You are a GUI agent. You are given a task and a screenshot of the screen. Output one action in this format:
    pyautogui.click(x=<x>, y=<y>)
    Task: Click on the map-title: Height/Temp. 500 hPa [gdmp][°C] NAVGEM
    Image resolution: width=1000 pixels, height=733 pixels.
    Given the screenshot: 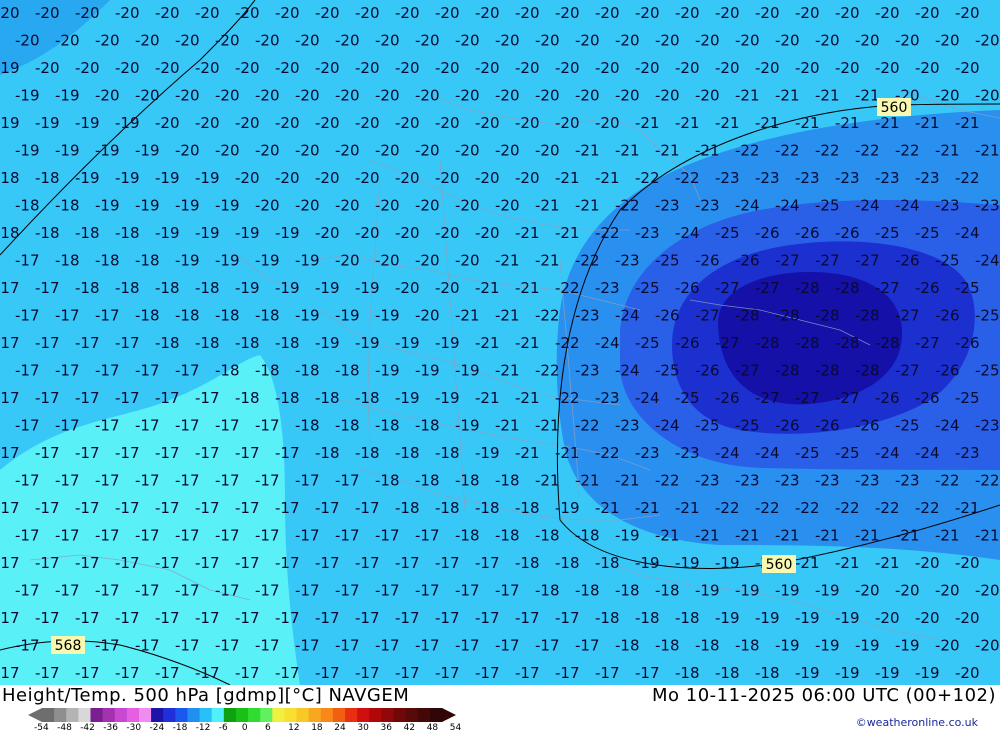 What is the action you would take?
    pyautogui.click(x=206, y=695)
    